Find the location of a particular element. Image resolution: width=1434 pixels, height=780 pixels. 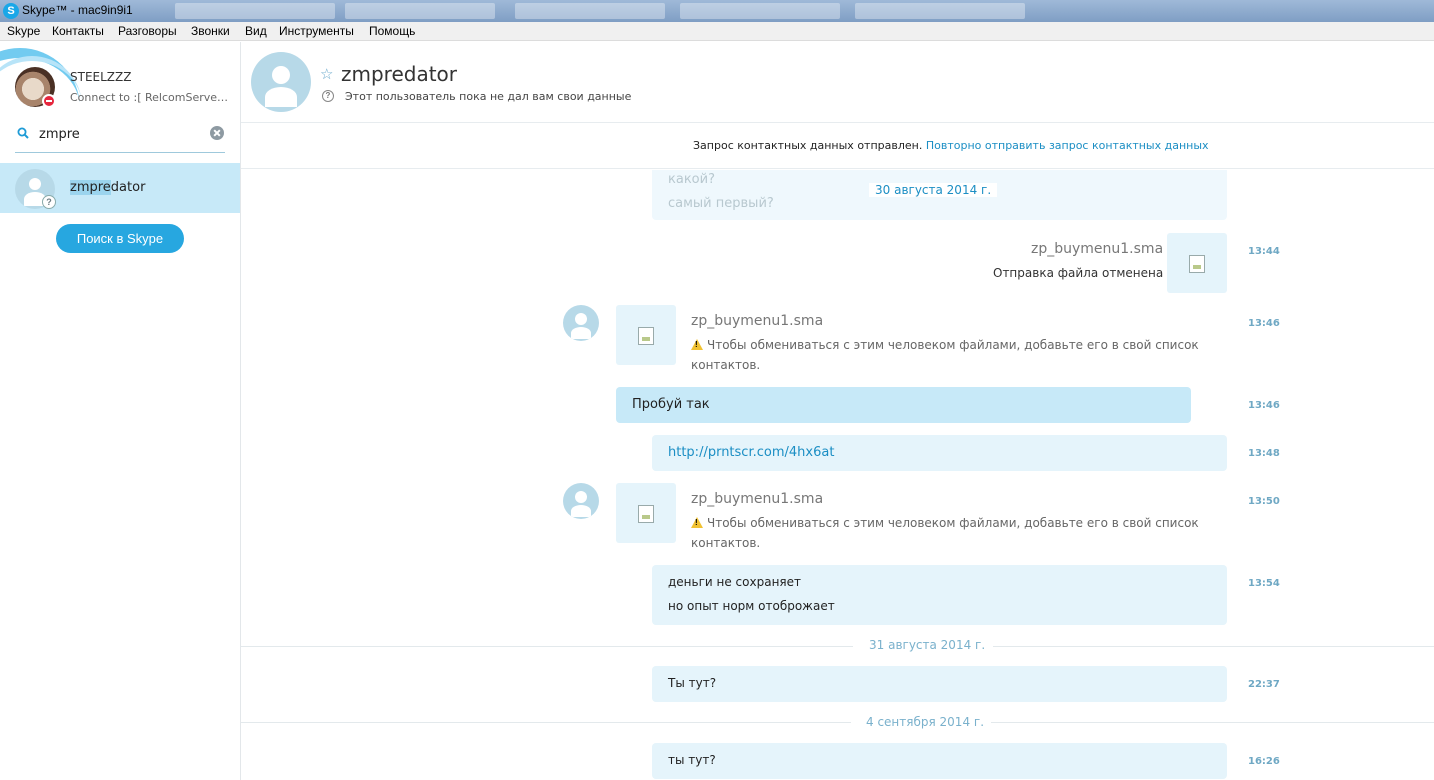

contact-name: zmpredator is located at coordinates (399, 74).